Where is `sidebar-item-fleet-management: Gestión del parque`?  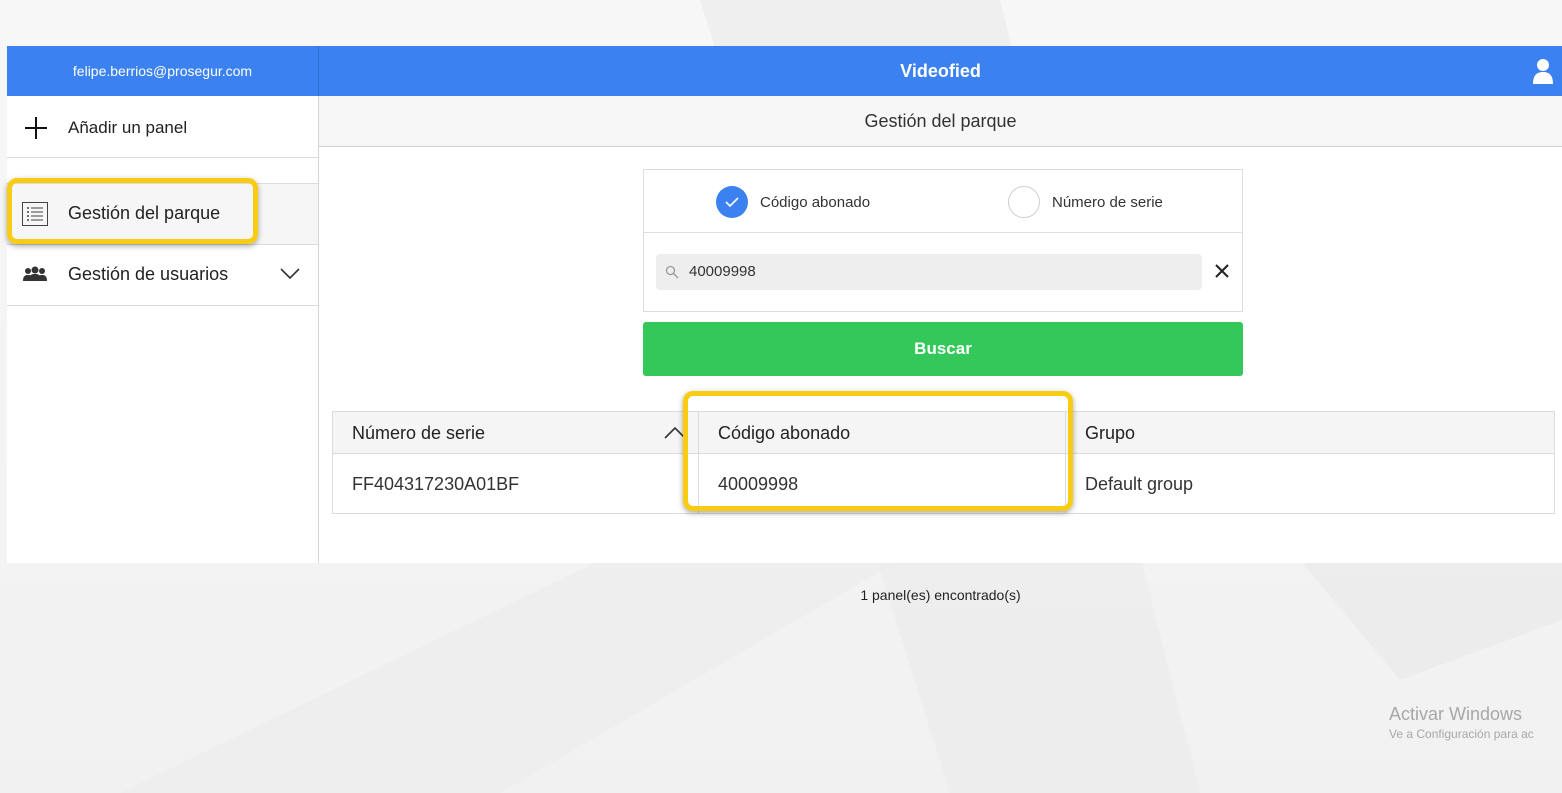
sidebar-item-fleet-management: Gestión del parque is located at coordinates (162, 214).